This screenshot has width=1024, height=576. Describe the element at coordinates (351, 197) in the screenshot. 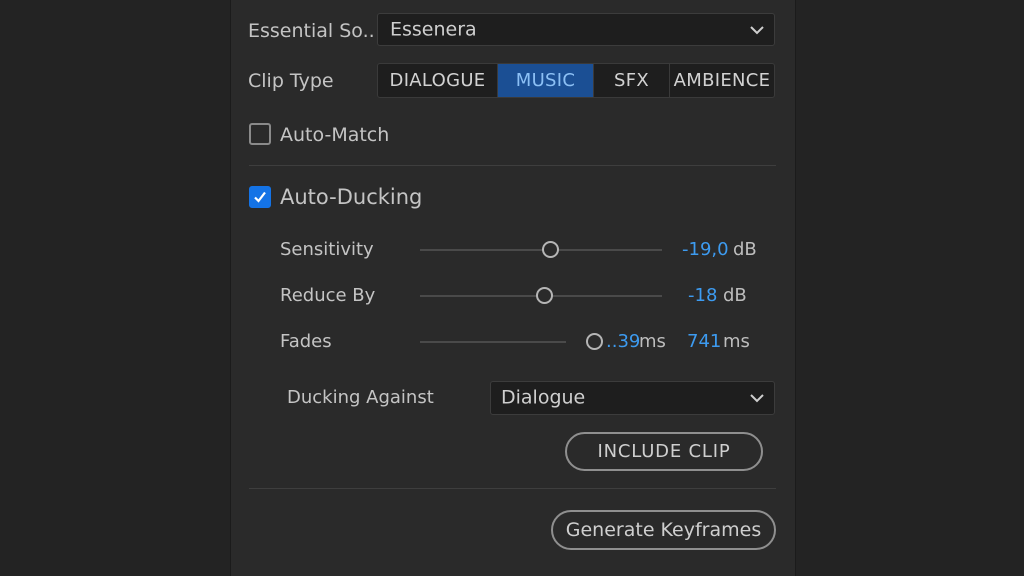

I see `auto-ducking-label: Auto-Ducking` at that location.